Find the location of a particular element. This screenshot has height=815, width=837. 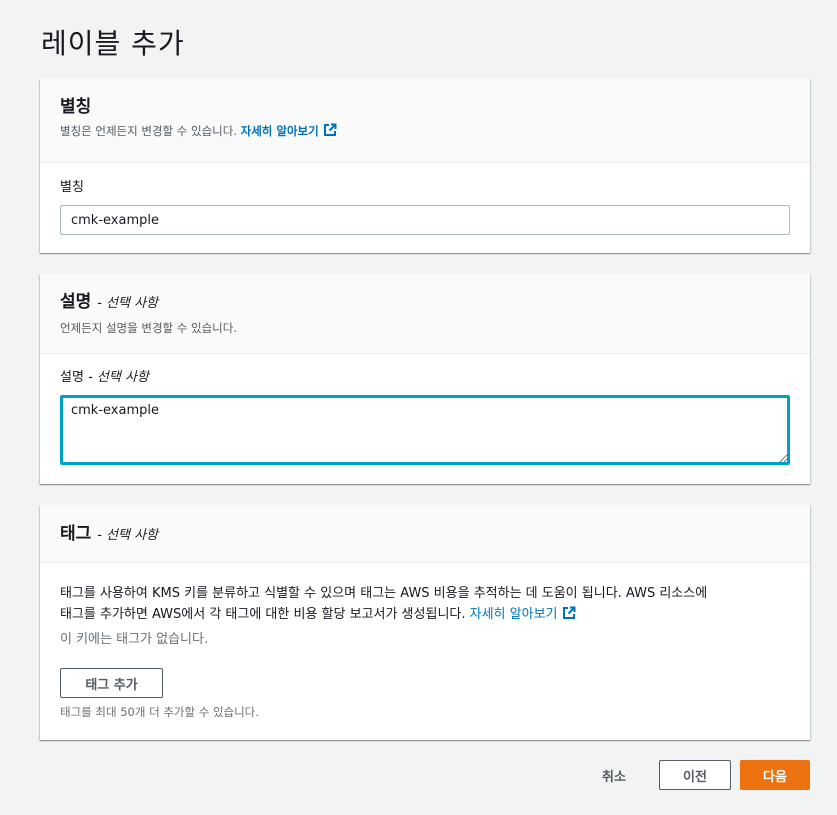

description-field-label-text: 설명 is located at coordinates (72, 377).